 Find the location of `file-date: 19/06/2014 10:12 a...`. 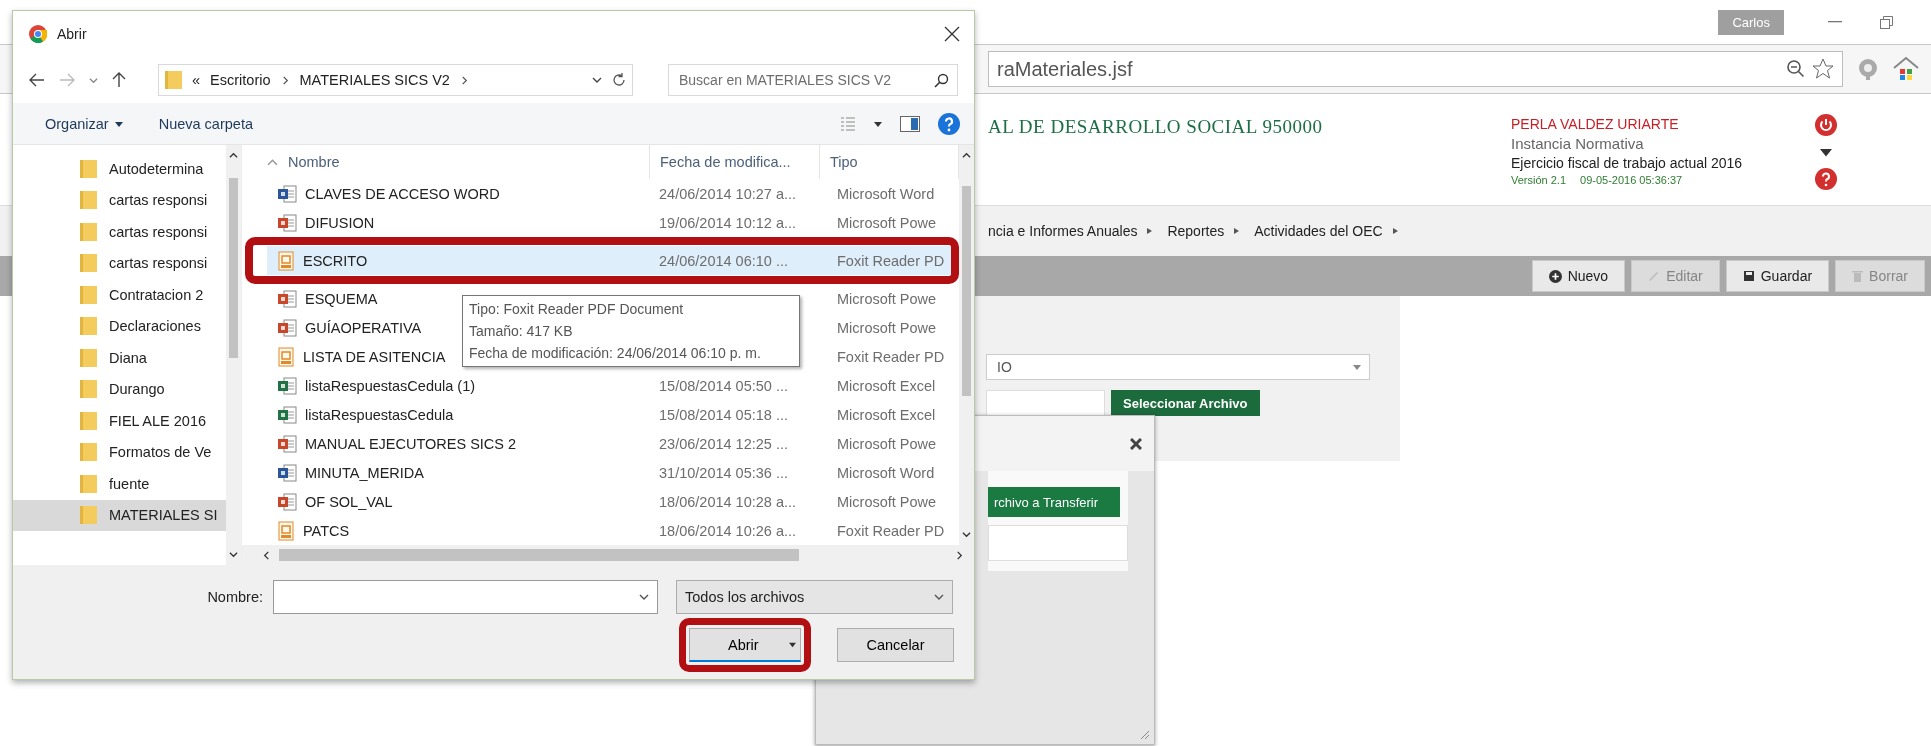

file-date: 19/06/2014 10:12 a... is located at coordinates (728, 222).